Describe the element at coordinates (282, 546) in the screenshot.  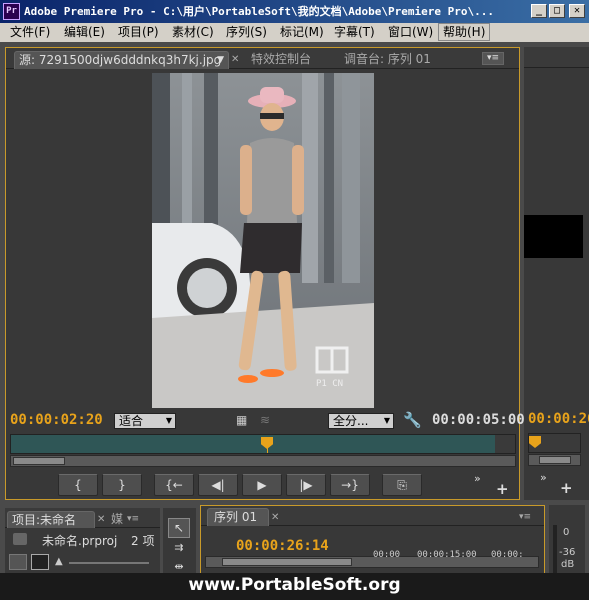
I see `sequence-current-time: 00:00:26:14` at that location.